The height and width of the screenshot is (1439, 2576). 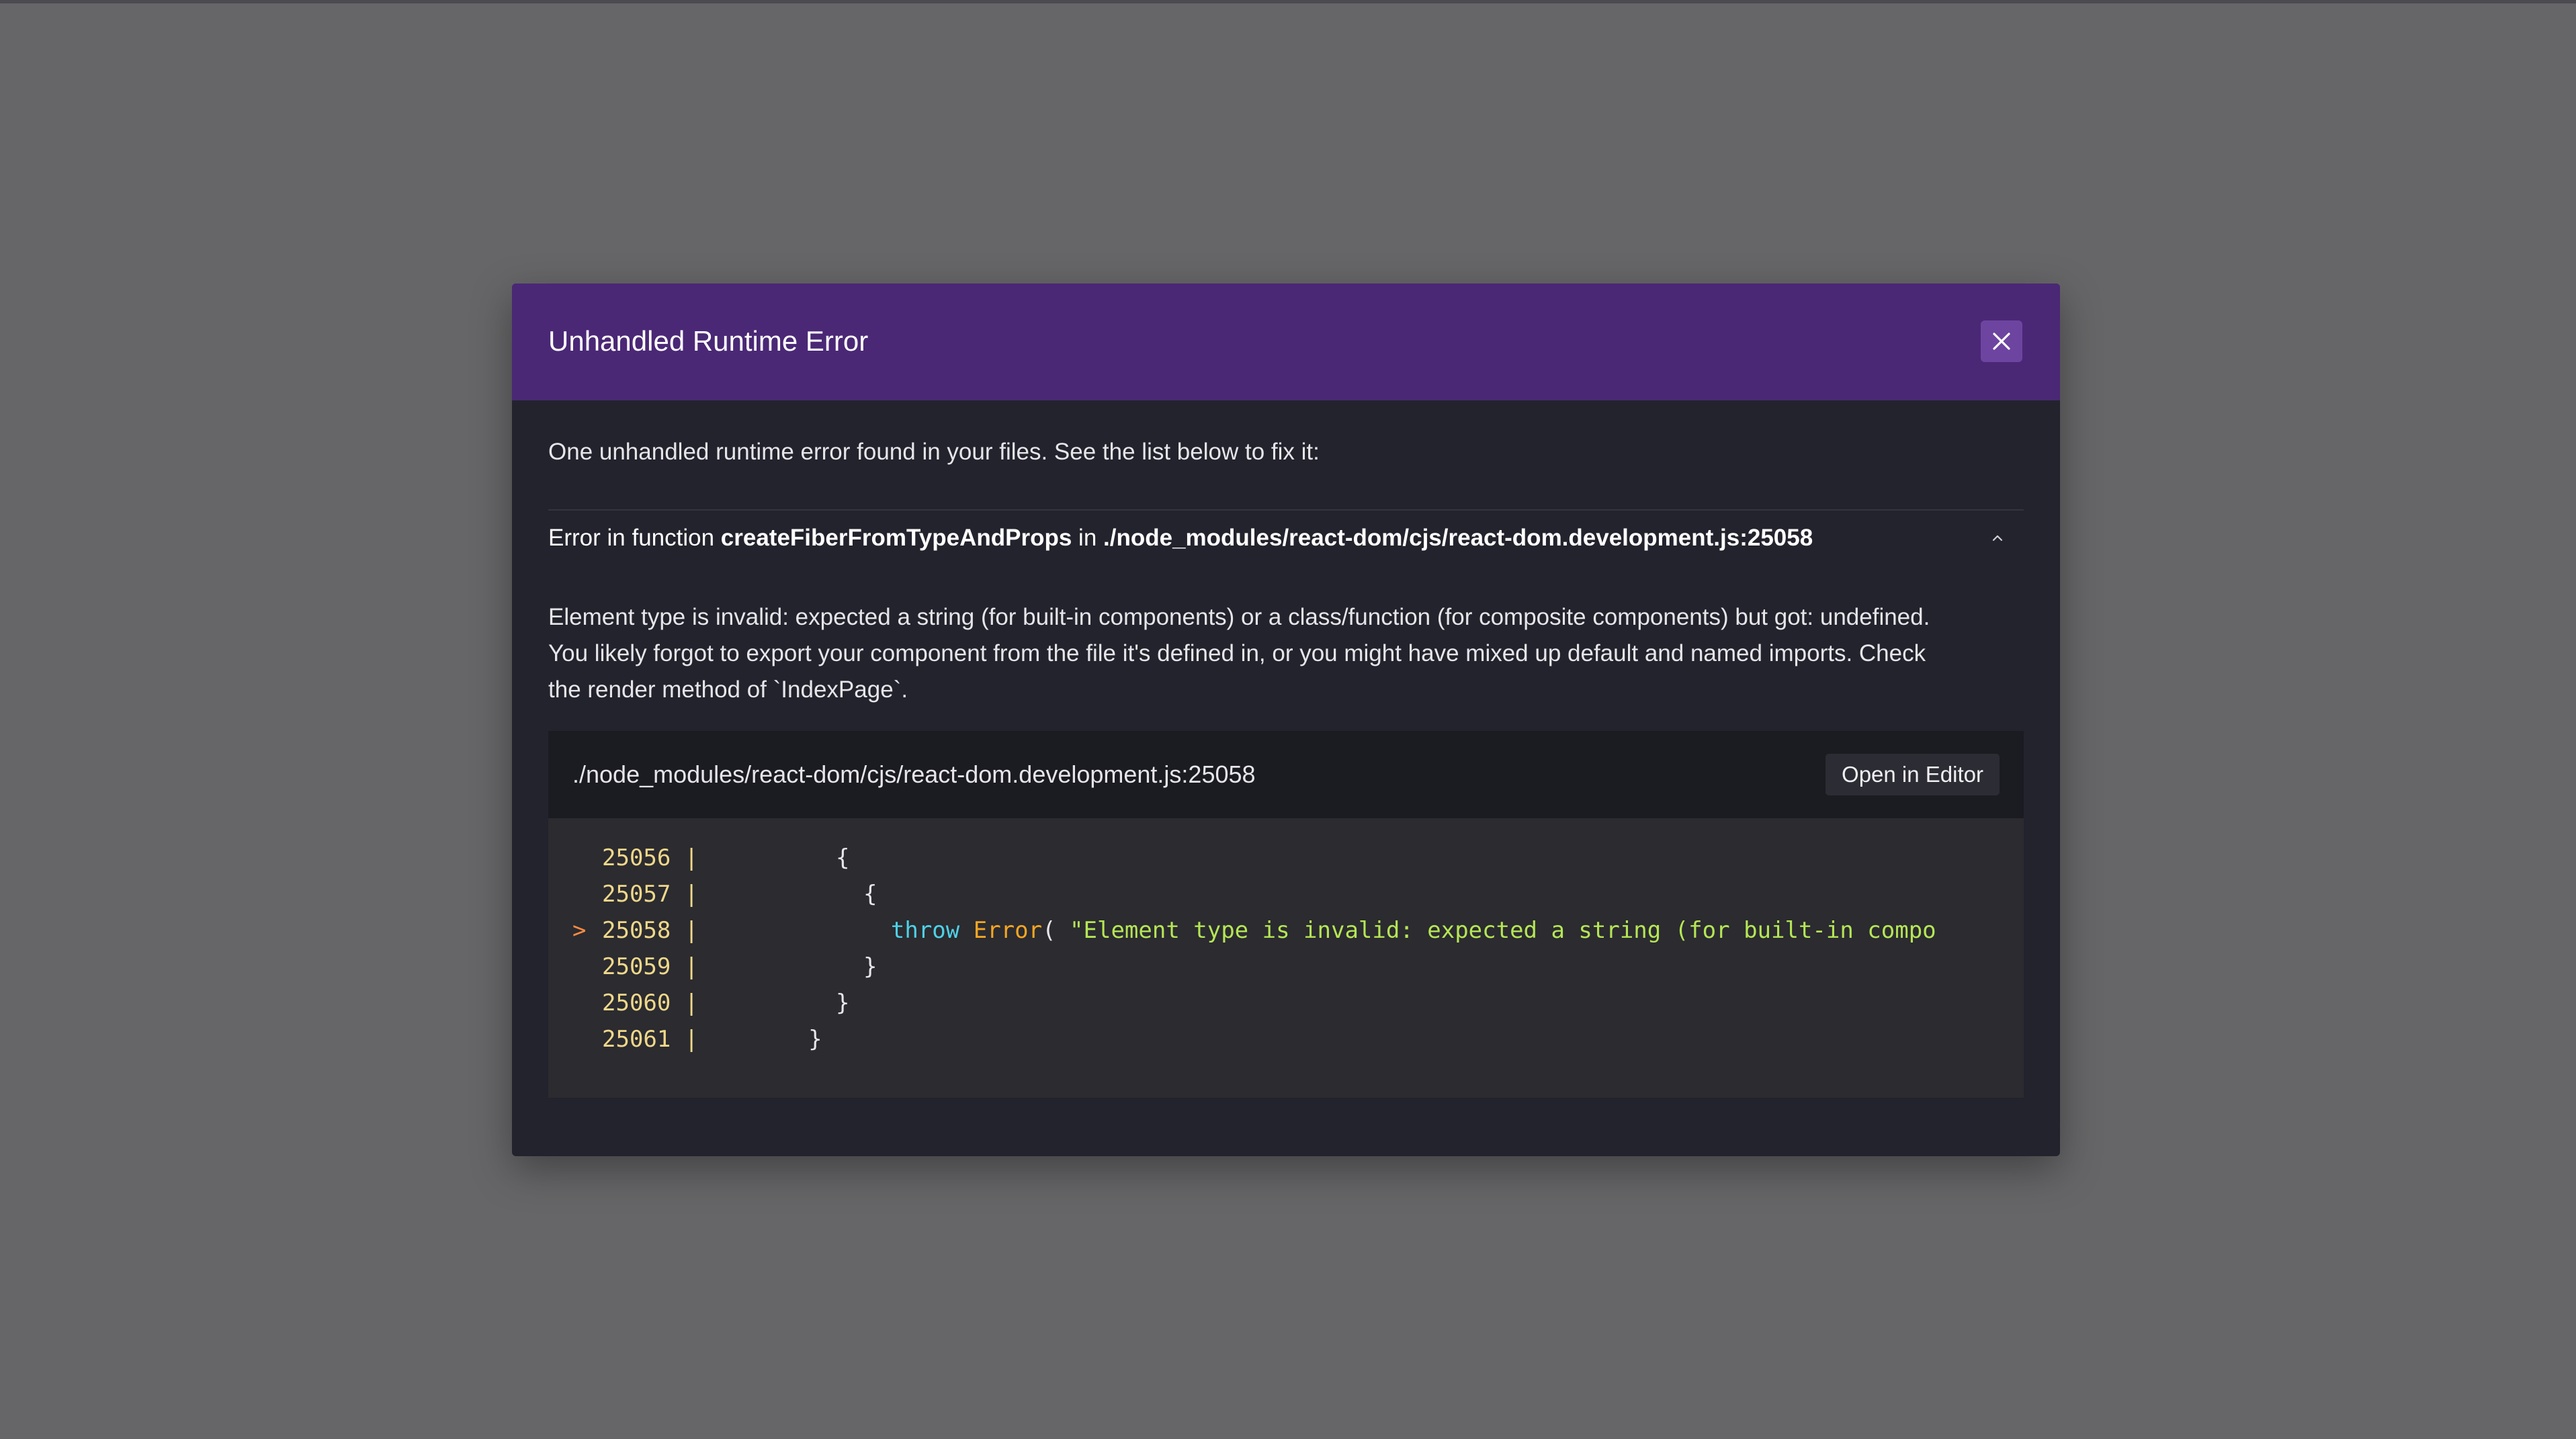 What do you see at coordinates (636, 894) in the screenshot?
I see `line-number: 25057` at bounding box center [636, 894].